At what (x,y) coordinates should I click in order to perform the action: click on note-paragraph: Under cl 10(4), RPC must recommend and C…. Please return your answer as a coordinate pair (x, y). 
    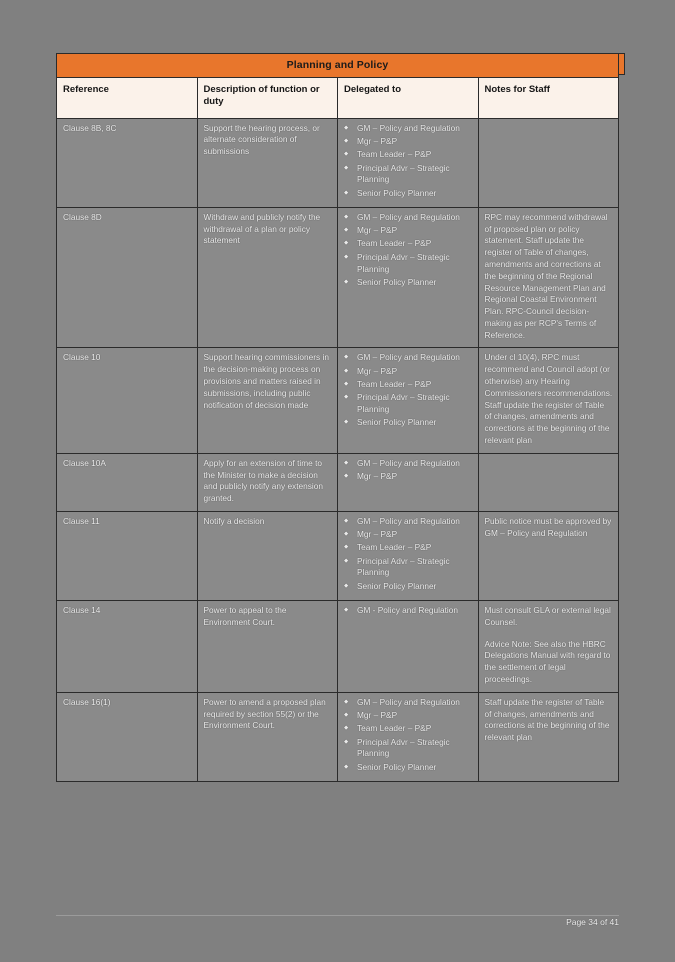
    Looking at the image, I should click on (548, 398).